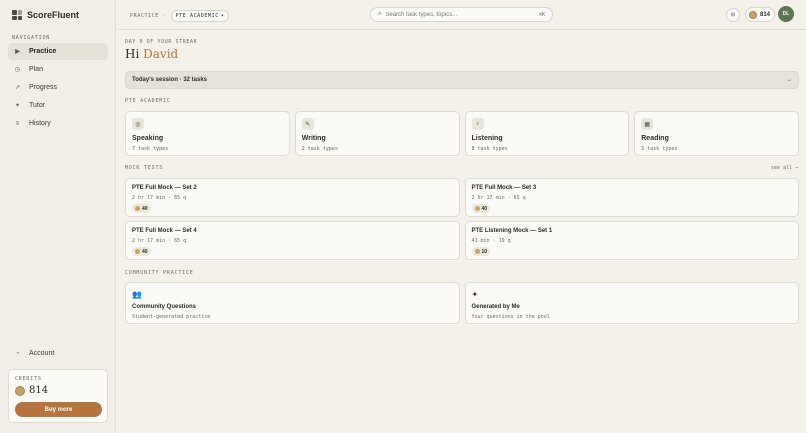 The width and height of the screenshot is (806, 433). I want to click on sidebar-item-label: History, so click(40, 123).